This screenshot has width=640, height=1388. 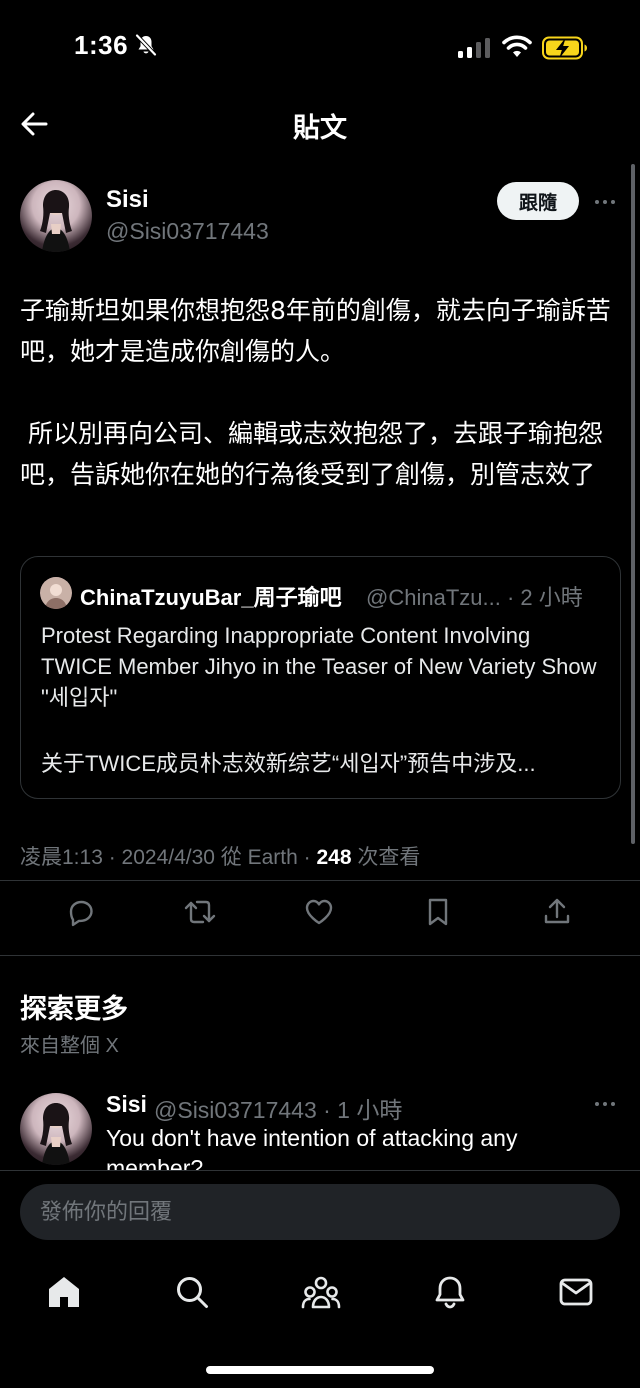 I want to click on quote-meta: @ChinaTzu... · 2 小時, so click(x=474, y=597).